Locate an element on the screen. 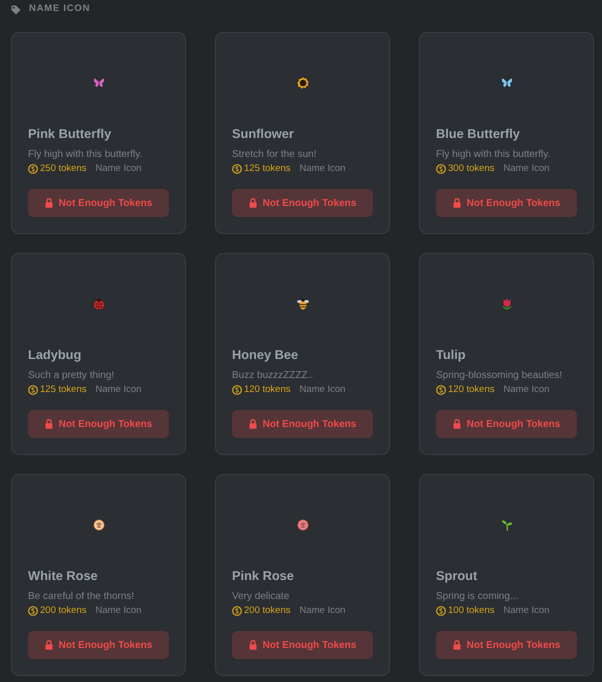 The width and height of the screenshot is (602, 682). item-title: Blue Butterfly is located at coordinates (478, 134).